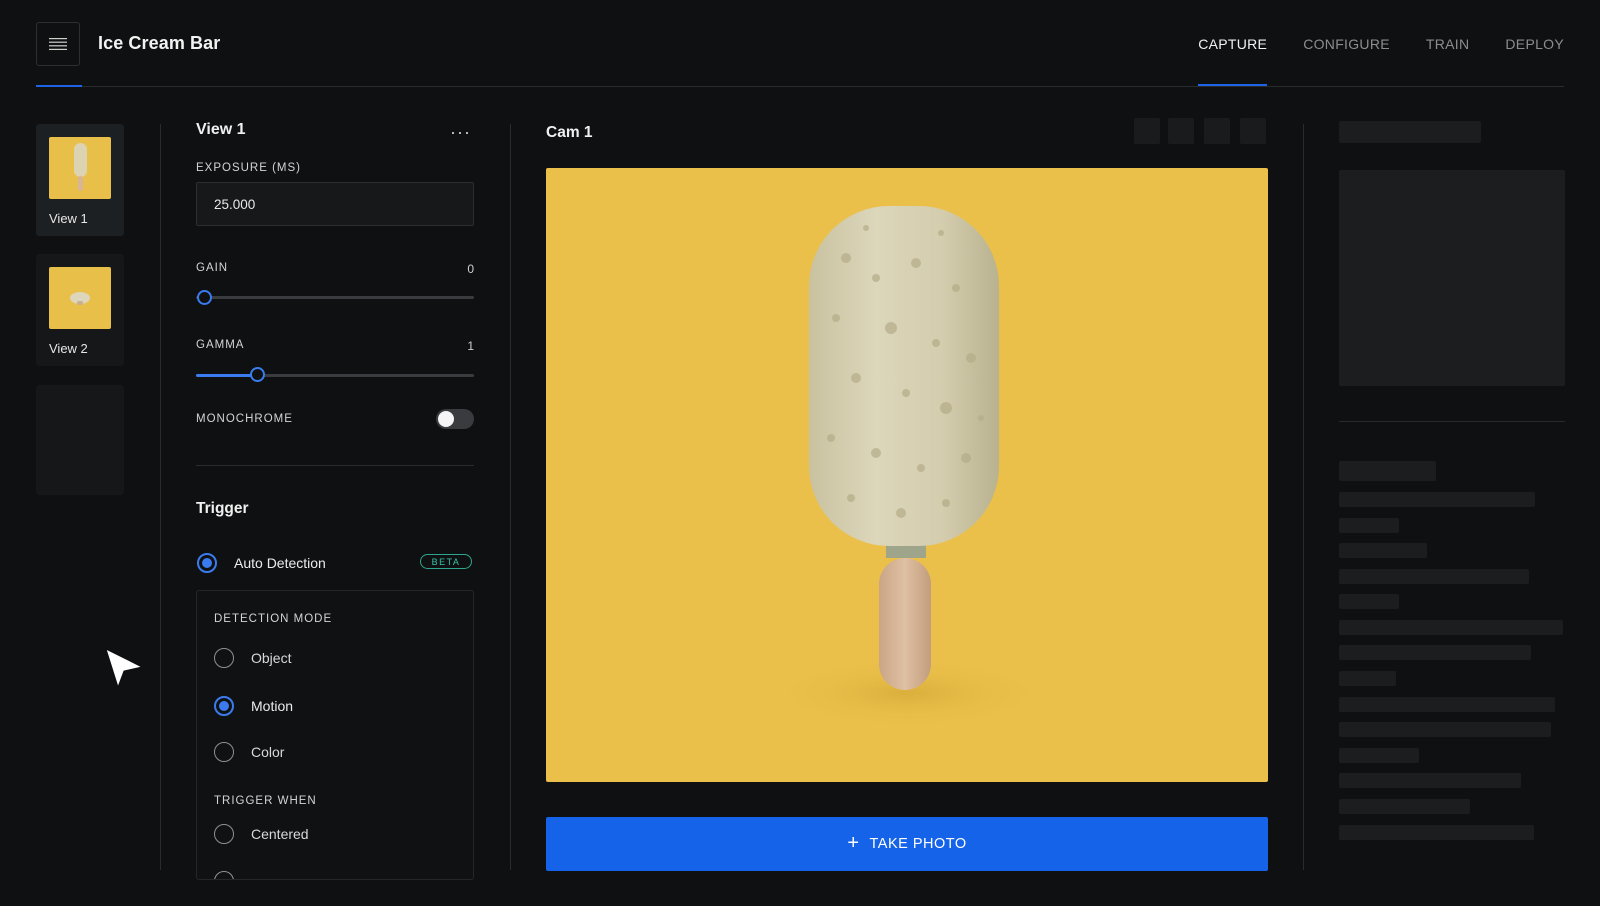 This screenshot has height=906, width=1600. I want to click on gamma-label: GAMMA, so click(220, 345).